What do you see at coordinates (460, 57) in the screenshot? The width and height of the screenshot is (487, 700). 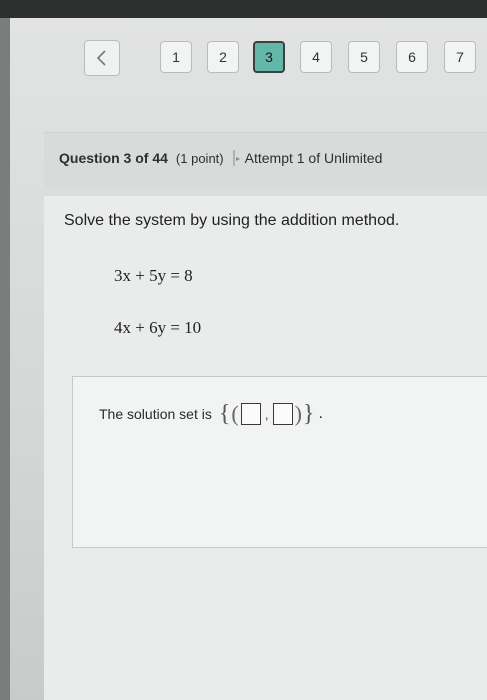 I see `page-button-7: 7` at bounding box center [460, 57].